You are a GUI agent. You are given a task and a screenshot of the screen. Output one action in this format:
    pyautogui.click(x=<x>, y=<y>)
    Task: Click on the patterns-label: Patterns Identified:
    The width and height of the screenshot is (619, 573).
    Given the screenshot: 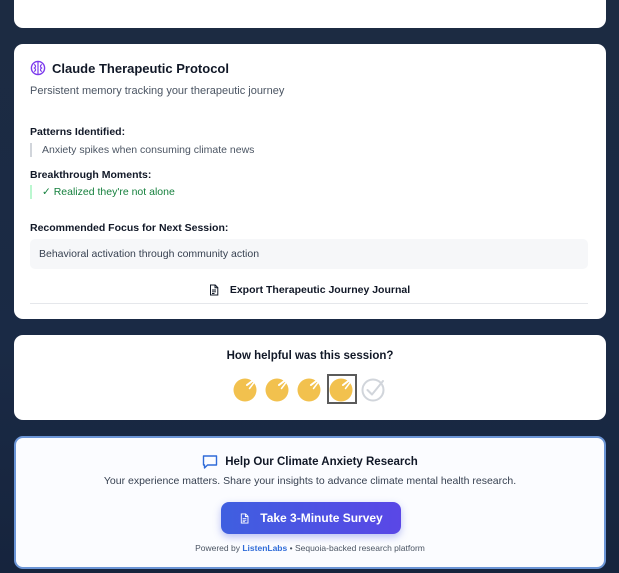 What is the action you would take?
    pyautogui.click(x=78, y=132)
    